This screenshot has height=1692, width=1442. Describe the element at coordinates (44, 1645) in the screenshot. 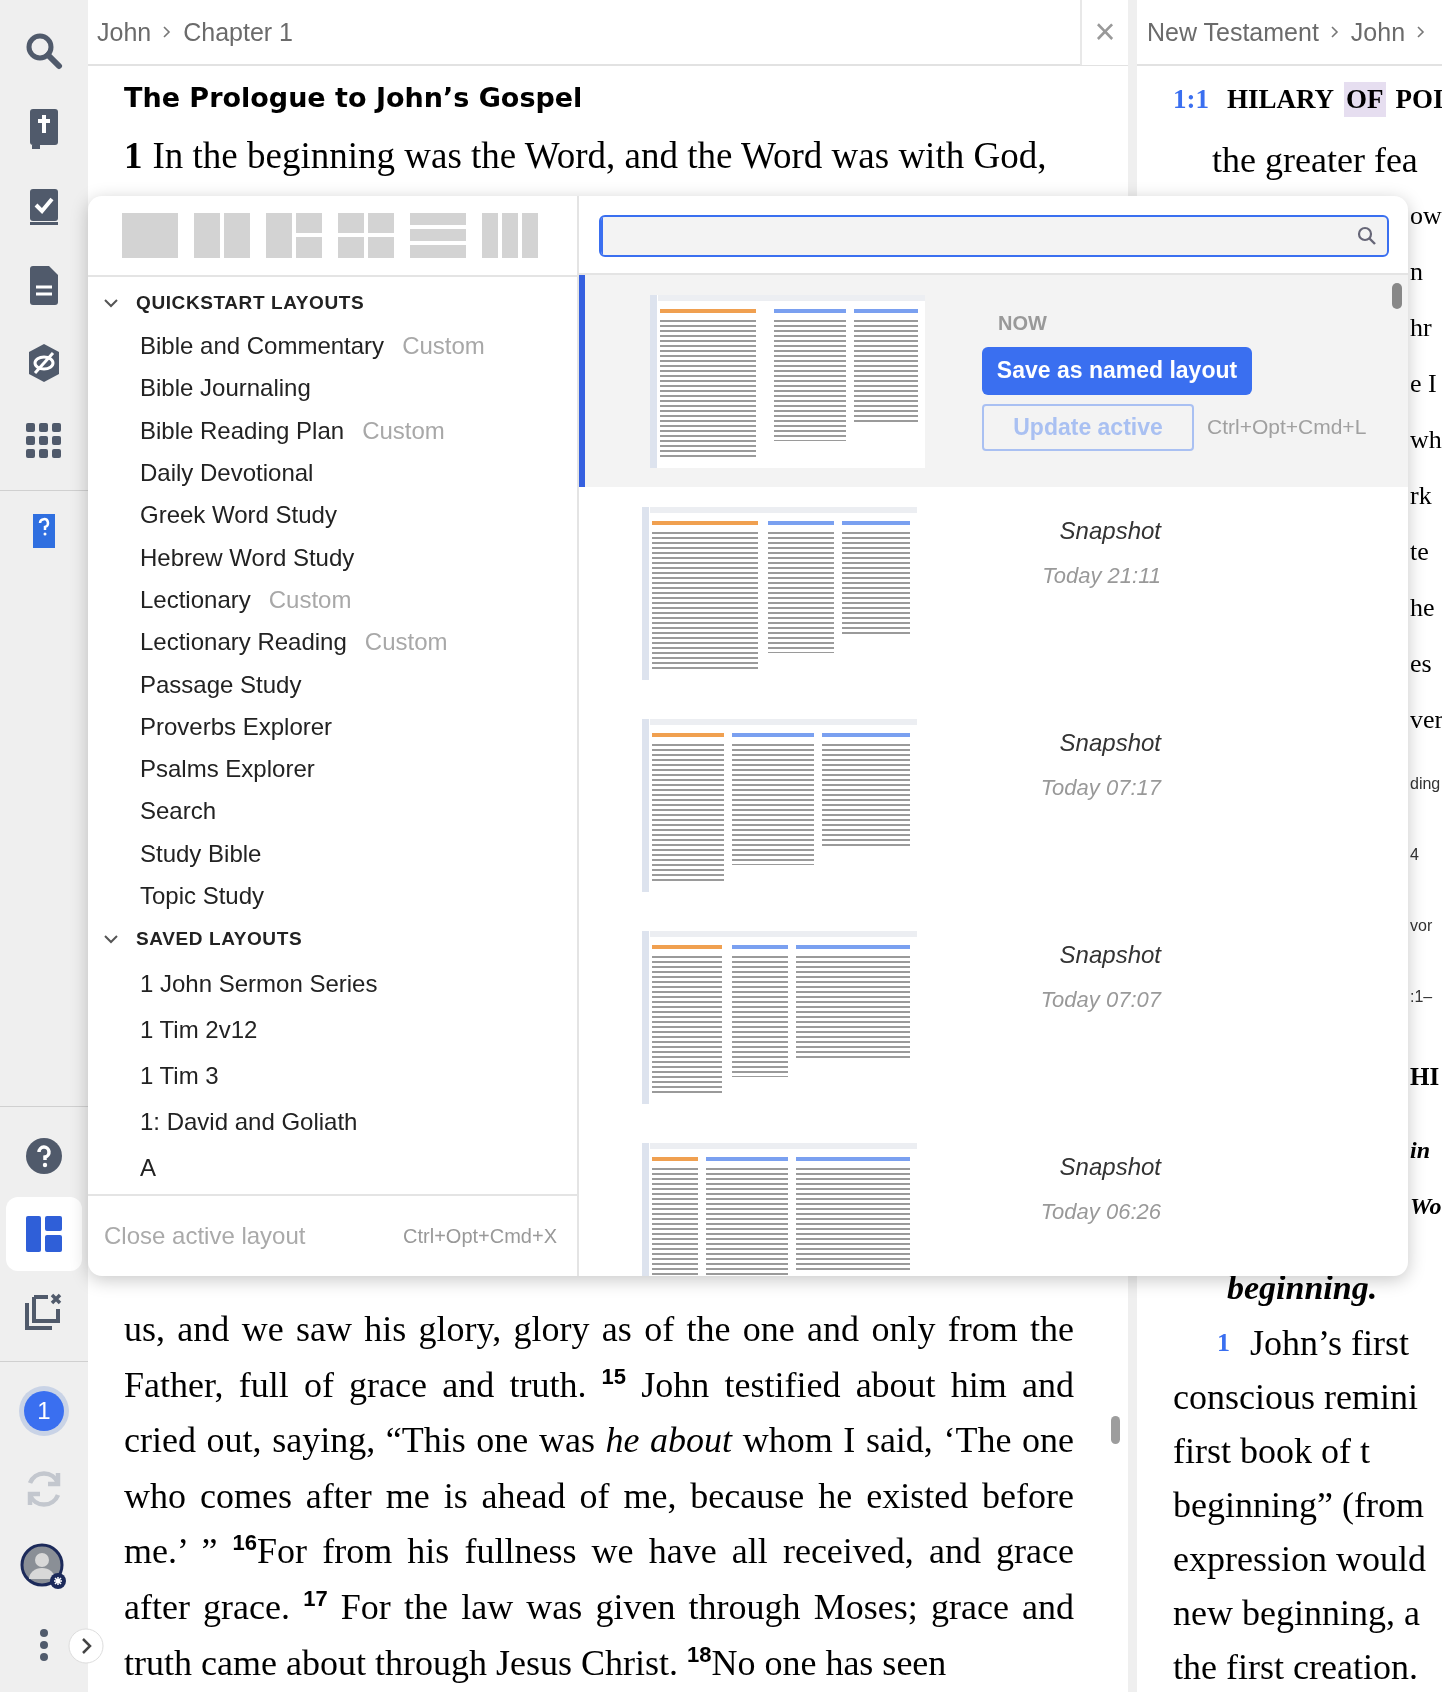

I see `more-icon` at that location.